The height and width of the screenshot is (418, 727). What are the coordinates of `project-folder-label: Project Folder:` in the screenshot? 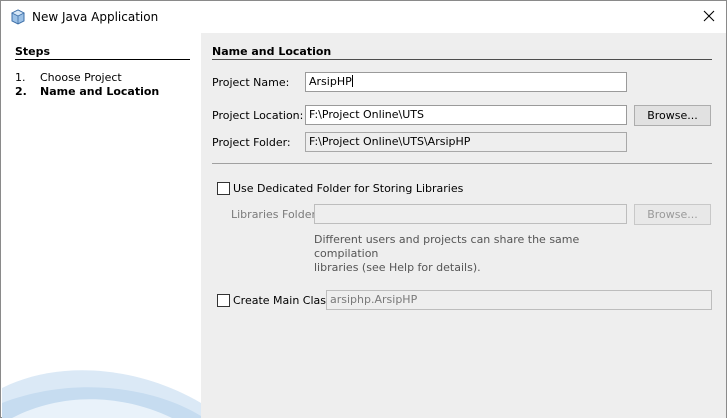 It's located at (251, 142).